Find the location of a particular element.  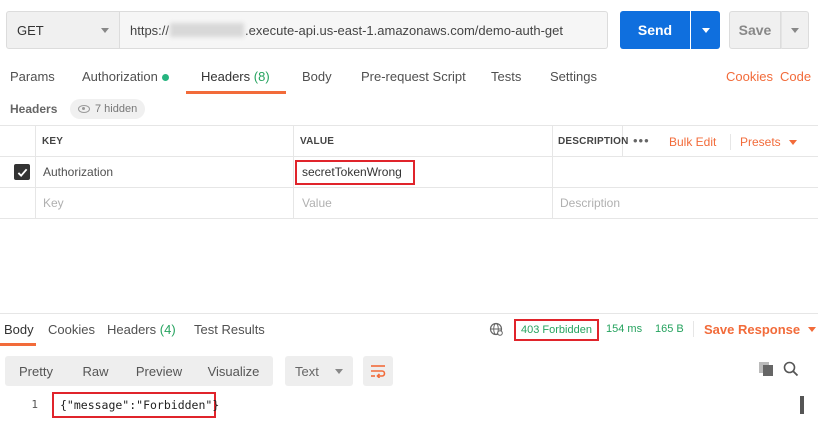

url-prefix: https:// is located at coordinates (150, 30).